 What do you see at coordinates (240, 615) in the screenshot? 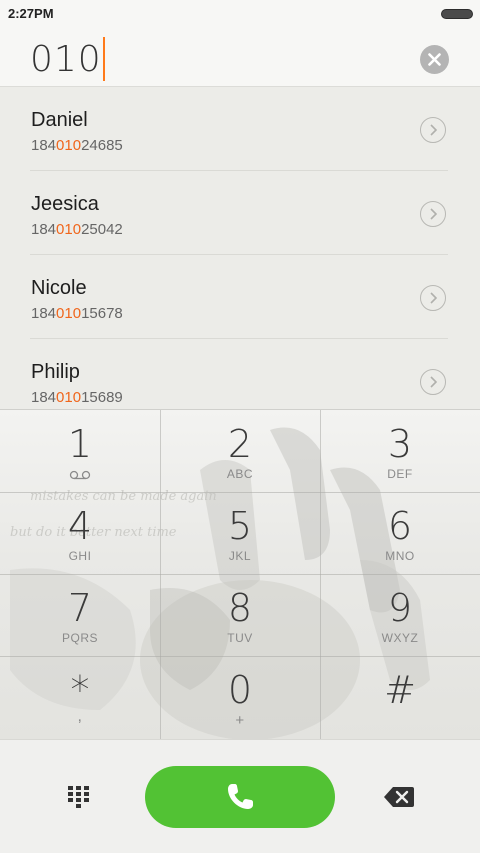
I see `key-8: 8 TUV` at bounding box center [240, 615].